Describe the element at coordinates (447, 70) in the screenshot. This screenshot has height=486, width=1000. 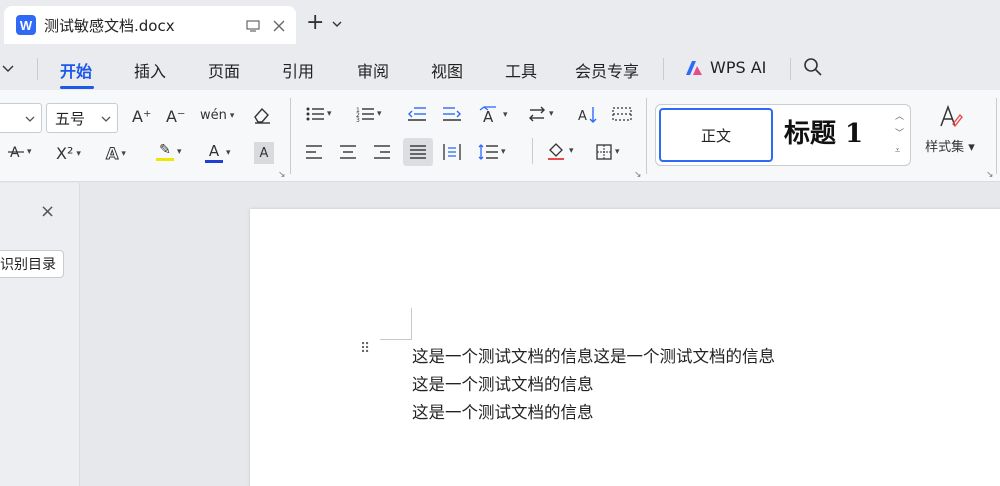
I see `tab-view: 视图` at that location.